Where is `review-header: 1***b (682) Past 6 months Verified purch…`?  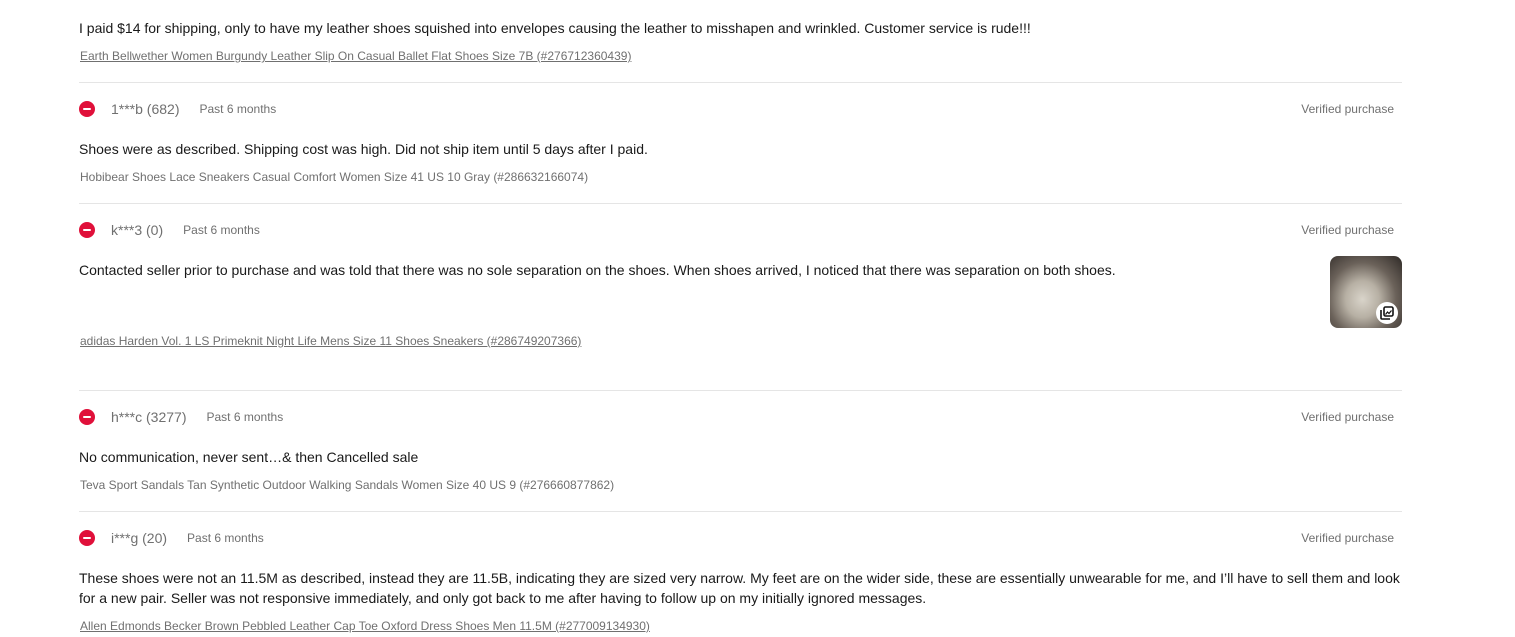
review-header: 1***b (682) Past 6 months Verified purch… is located at coordinates (740, 109).